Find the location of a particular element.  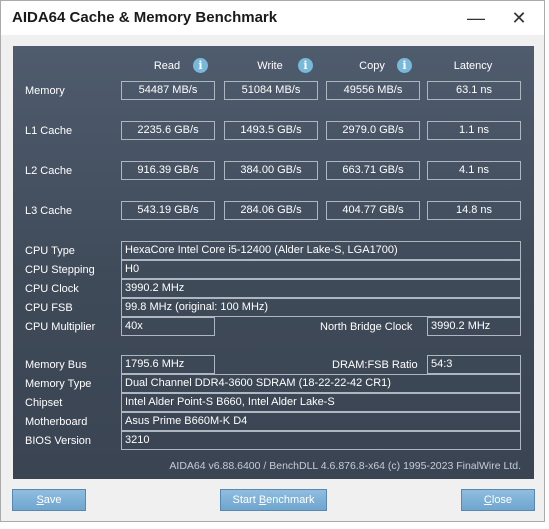

close-button-label: lose is located at coordinates (502, 500).